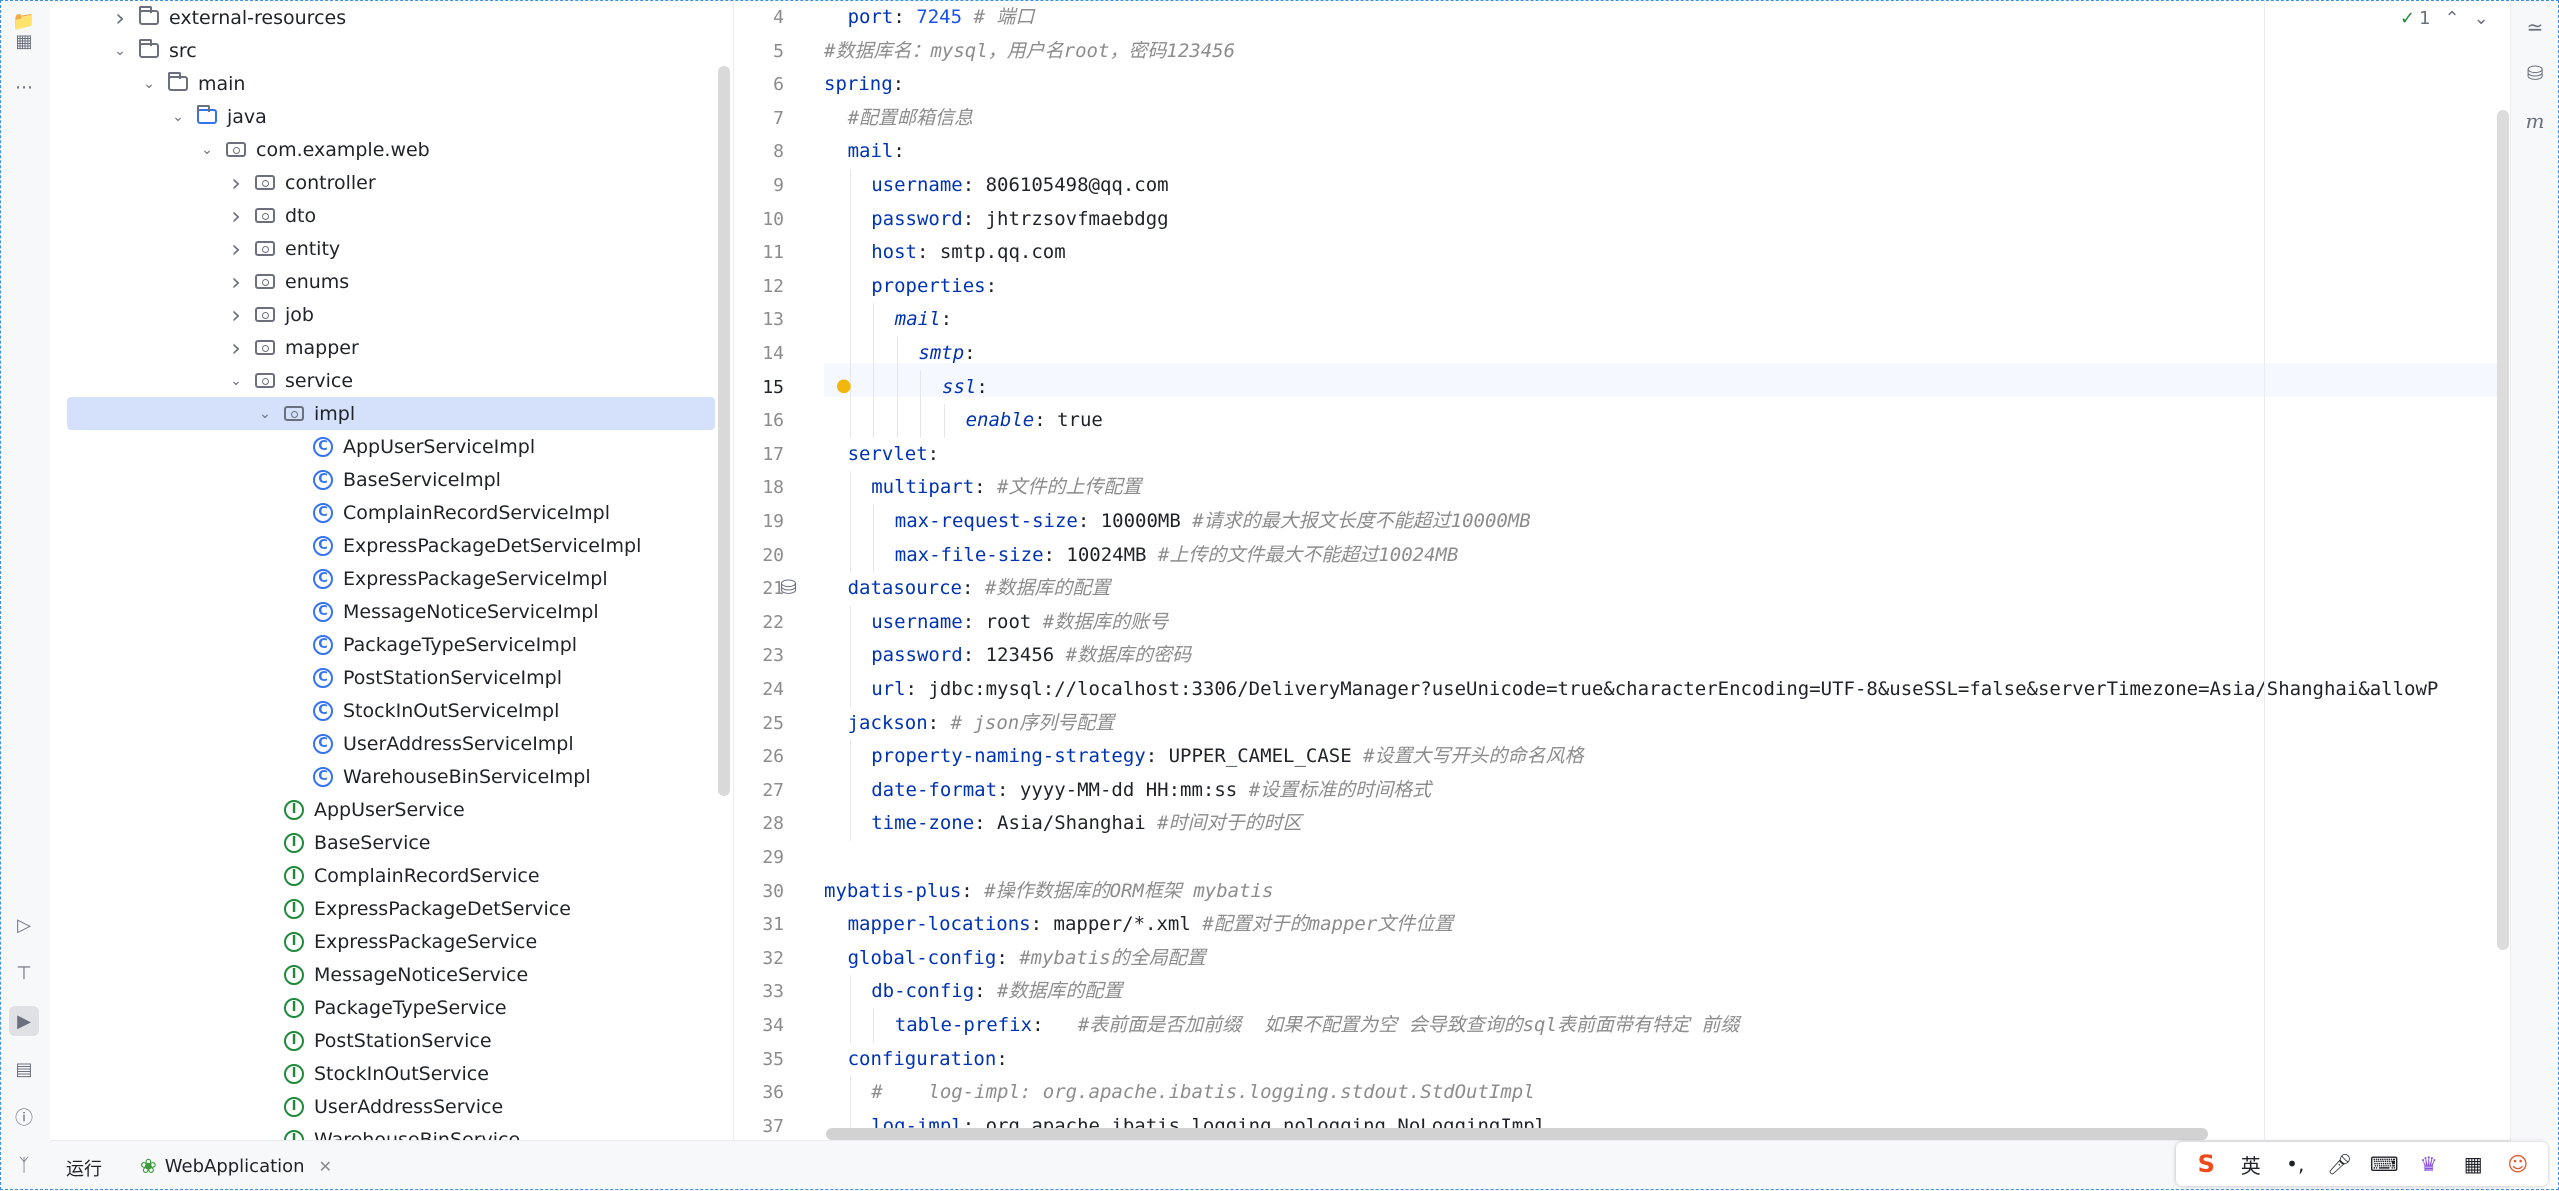 This screenshot has width=2559, height=1191. Describe the element at coordinates (1019, 219) in the screenshot. I see `code-line: password: jhtrzsovfmaebdgg` at that location.